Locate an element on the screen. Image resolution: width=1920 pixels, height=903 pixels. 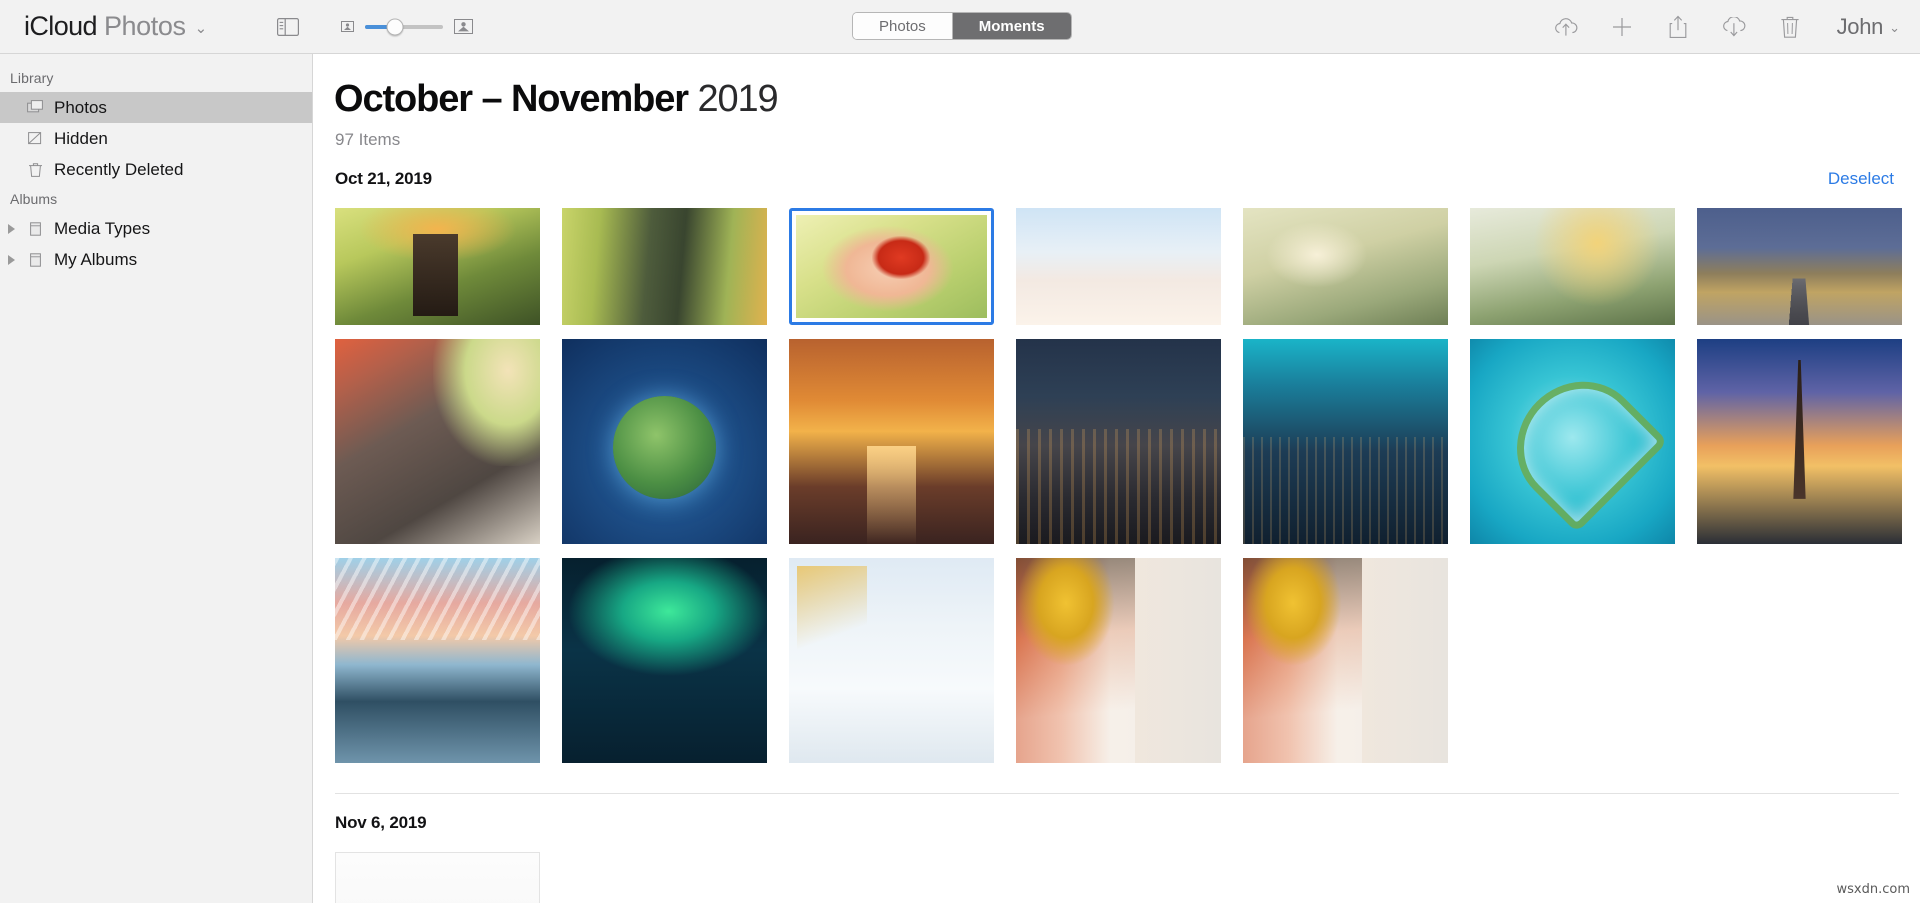
sidebar-item-hidden: Hidden is located at coordinates (156, 138).